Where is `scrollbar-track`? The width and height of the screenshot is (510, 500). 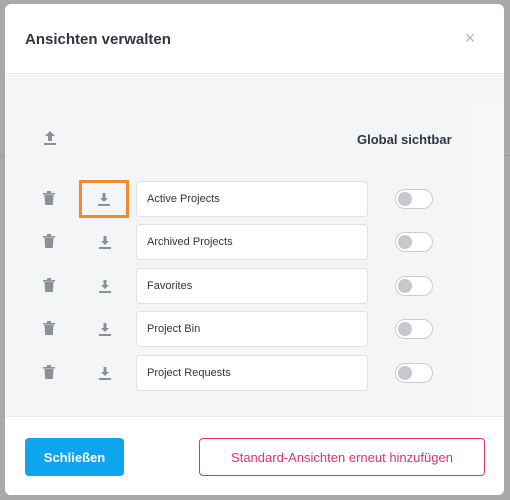 scrollbar-track is located at coordinates (487, 260).